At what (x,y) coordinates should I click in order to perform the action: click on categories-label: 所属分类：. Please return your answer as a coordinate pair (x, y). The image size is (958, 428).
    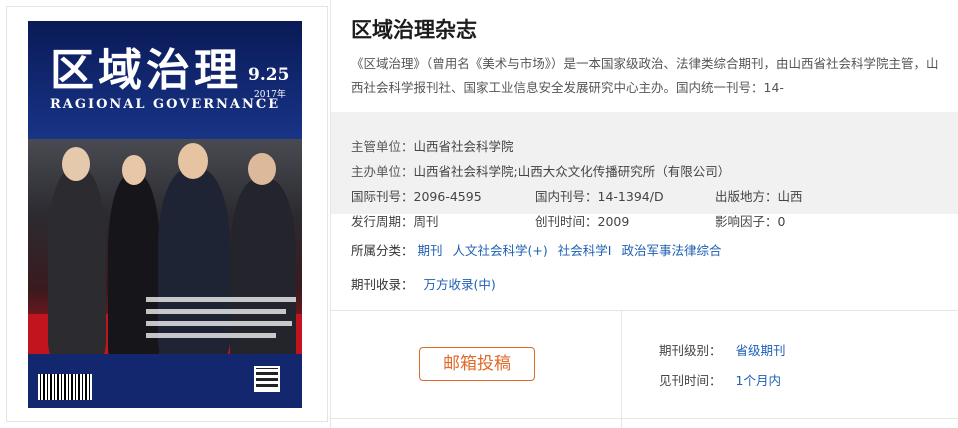
    Looking at the image, I should click on (382, 250).